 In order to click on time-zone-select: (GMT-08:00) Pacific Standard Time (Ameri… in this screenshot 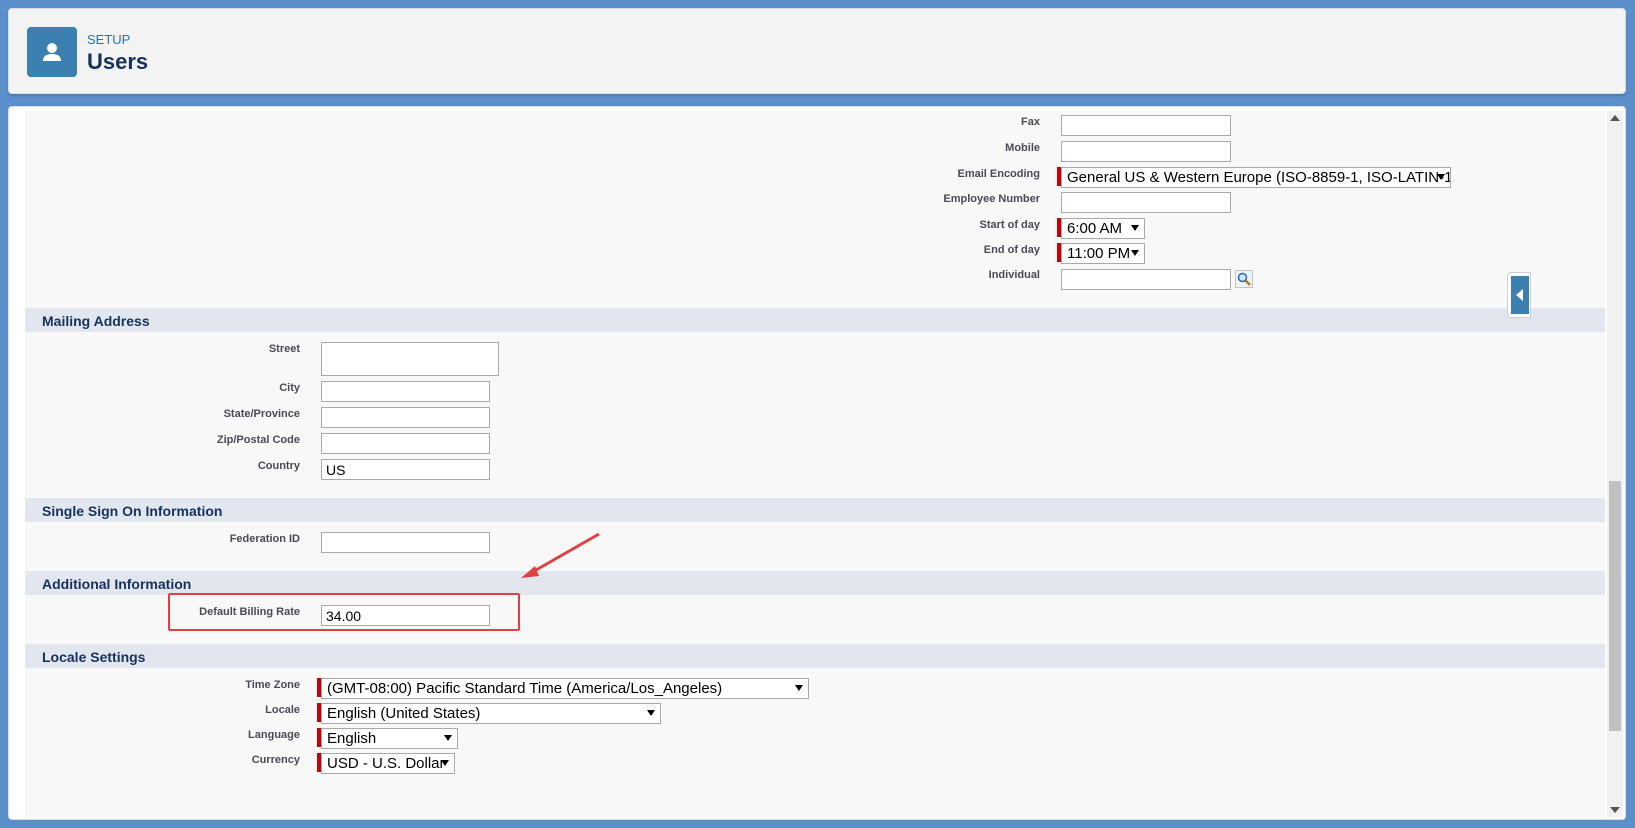, I will do `click(565, 688)`.